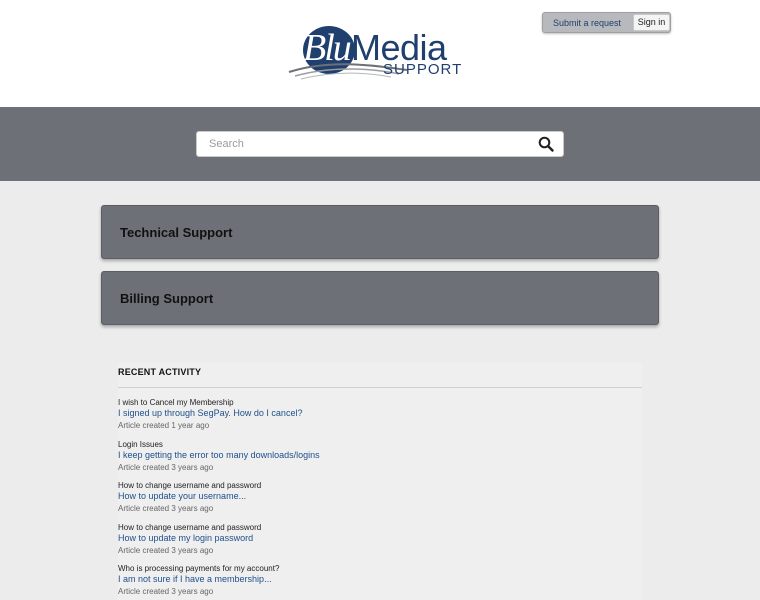  What do you see at coordinates (380, 298) in the screenshot?
I see `category-billing-support: Billing Support` at bounding box center [380, 298].